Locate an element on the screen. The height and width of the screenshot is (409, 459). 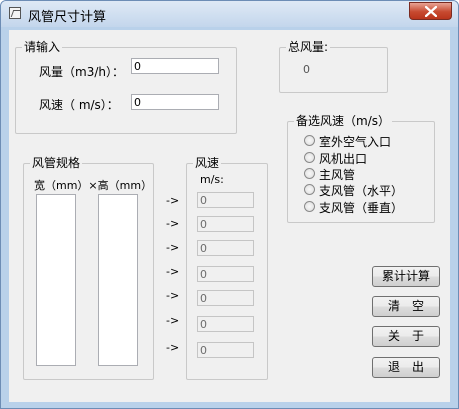
width-listbox is located at coordinates (56, 280).